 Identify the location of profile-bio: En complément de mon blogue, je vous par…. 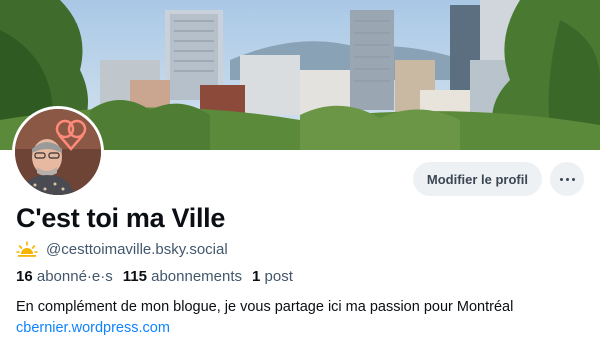
(264, 318).